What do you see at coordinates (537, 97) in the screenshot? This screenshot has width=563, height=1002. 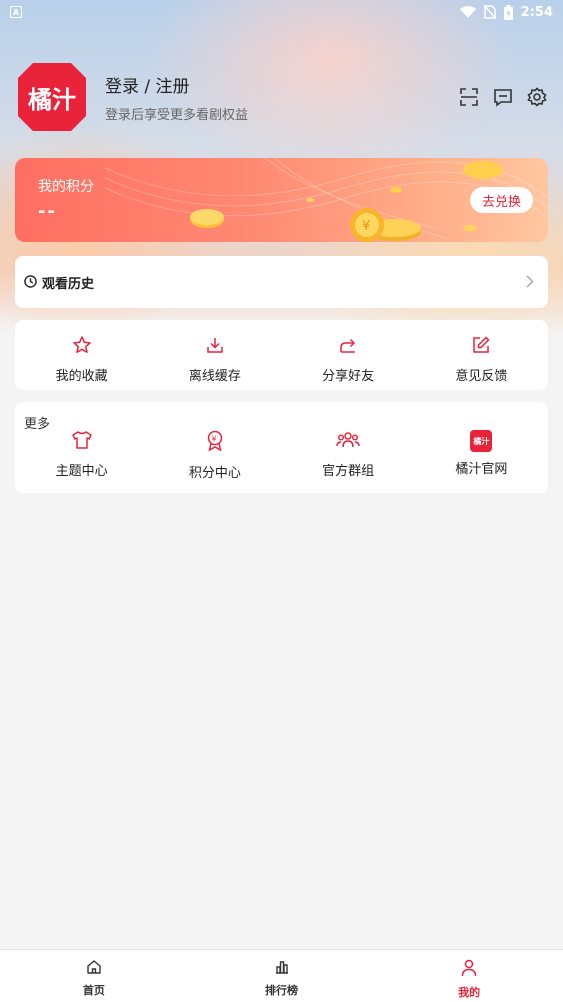 I see `settings-gear-icon` at bounding box center [537, 97].